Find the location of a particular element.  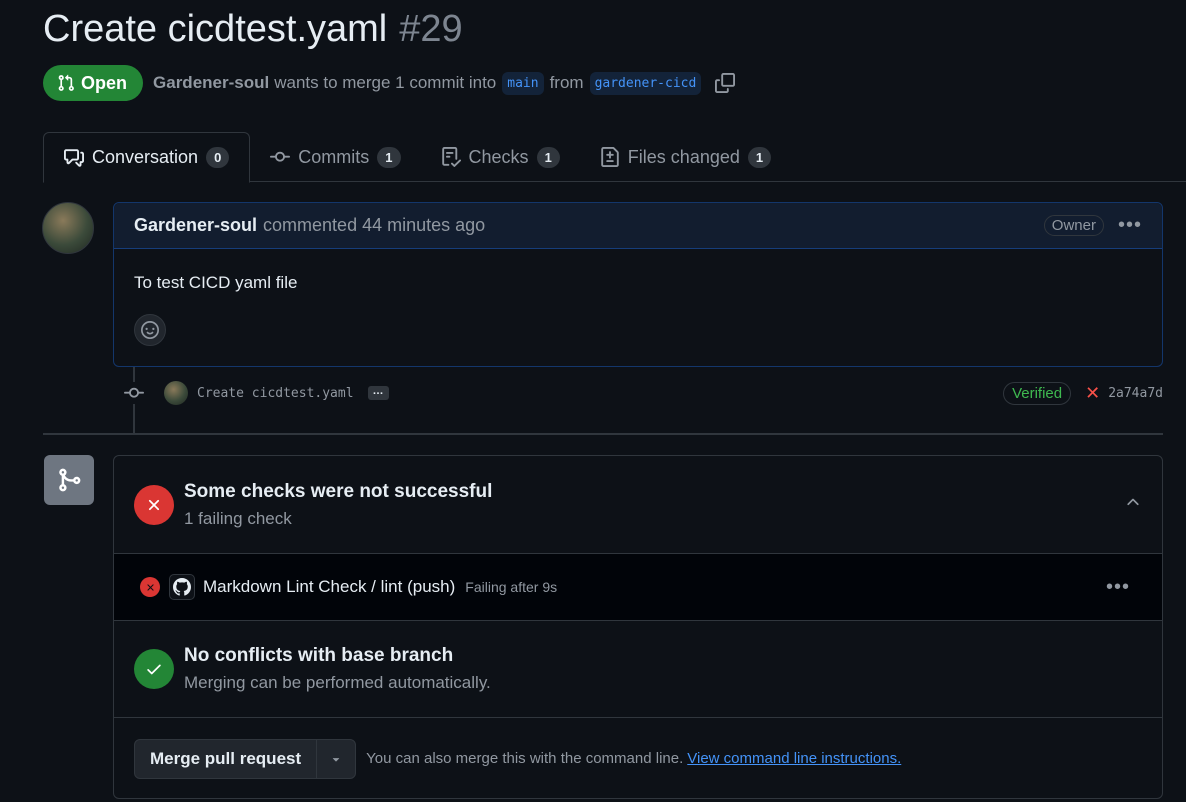

tab-counter: 0 is located at coordinates (218, 157).